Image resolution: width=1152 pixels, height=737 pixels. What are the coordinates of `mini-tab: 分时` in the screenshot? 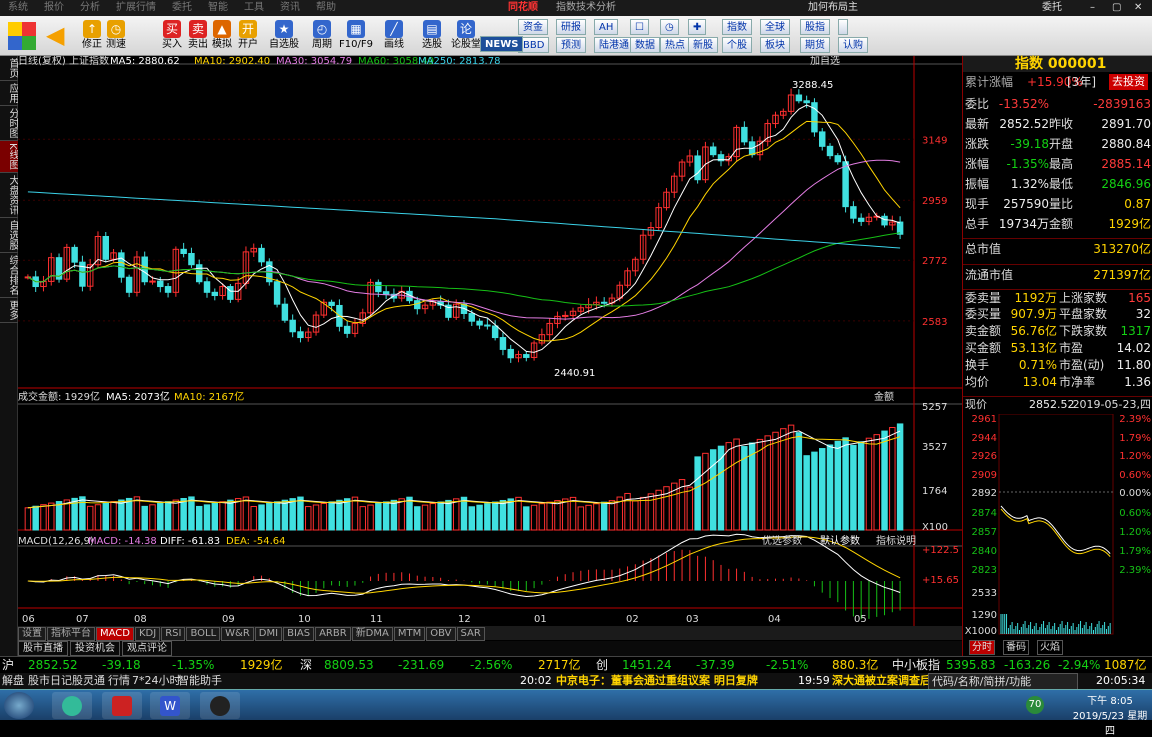 It's located at (982, 647).